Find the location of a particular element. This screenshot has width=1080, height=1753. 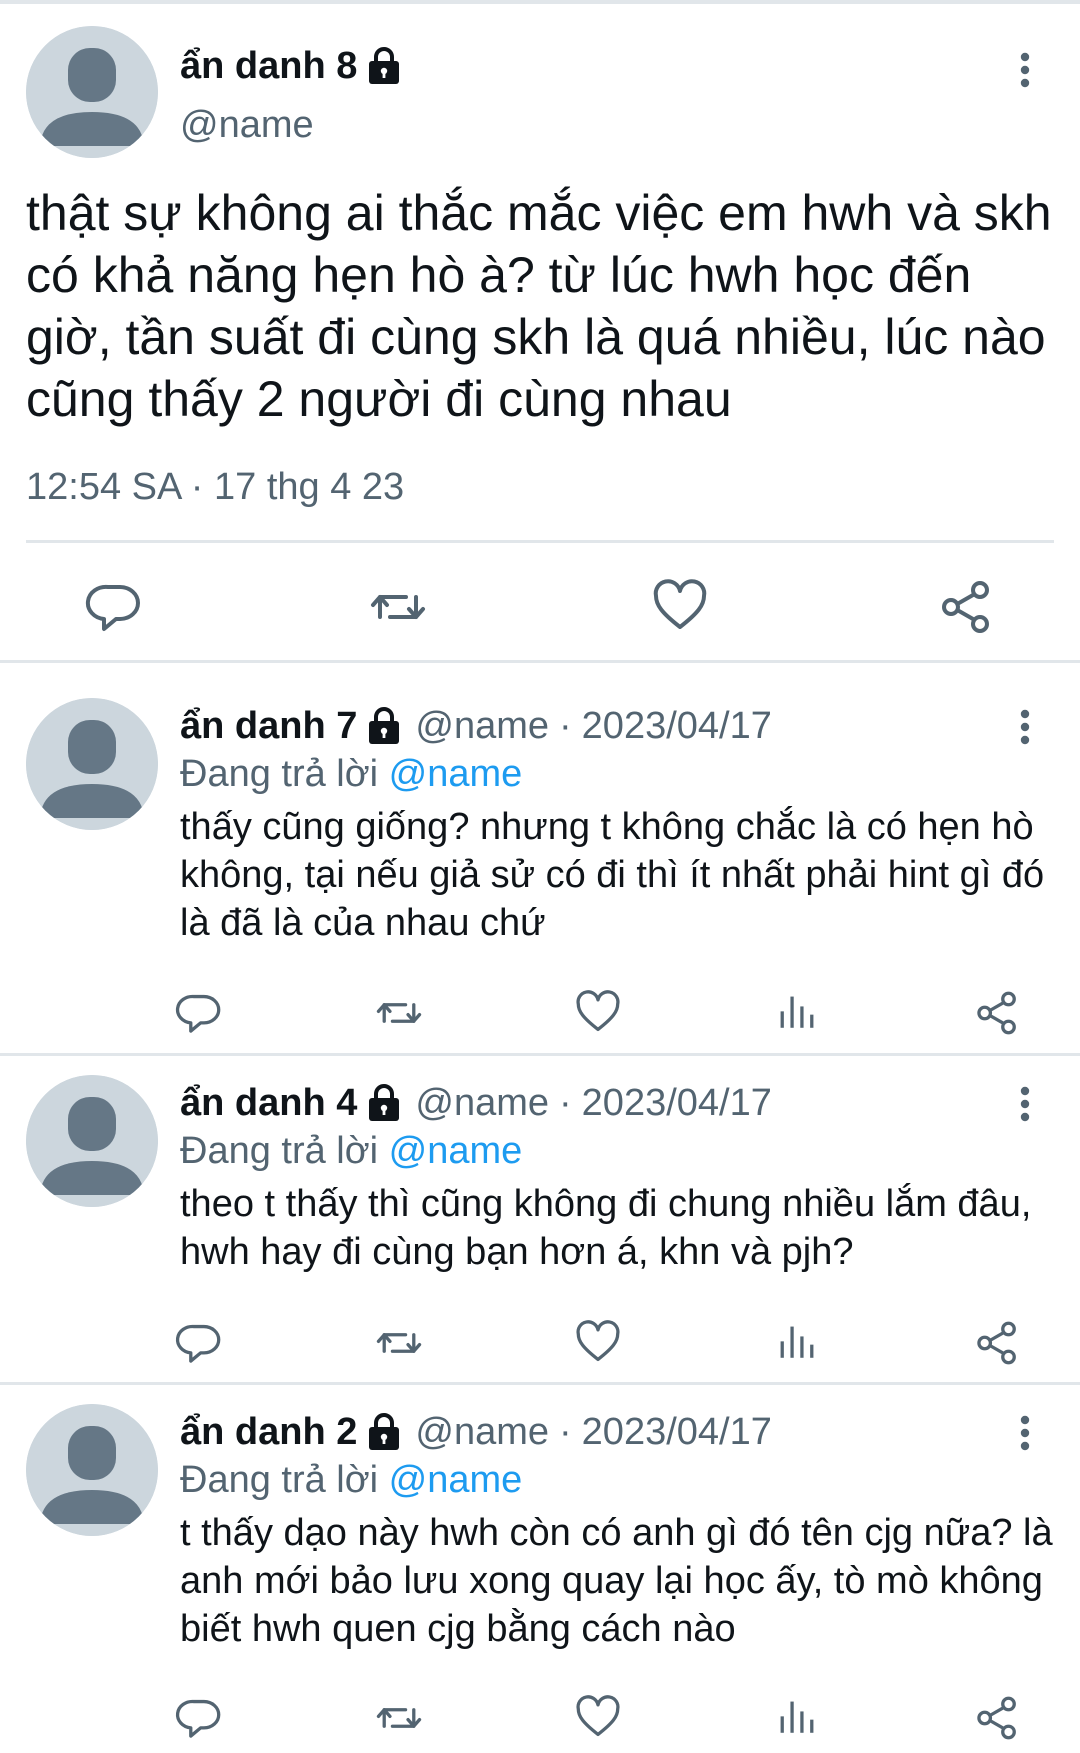

reply-author-row: ẩn danh 2 @name · 2023/04/17 is located at coordinates (476, 1432).